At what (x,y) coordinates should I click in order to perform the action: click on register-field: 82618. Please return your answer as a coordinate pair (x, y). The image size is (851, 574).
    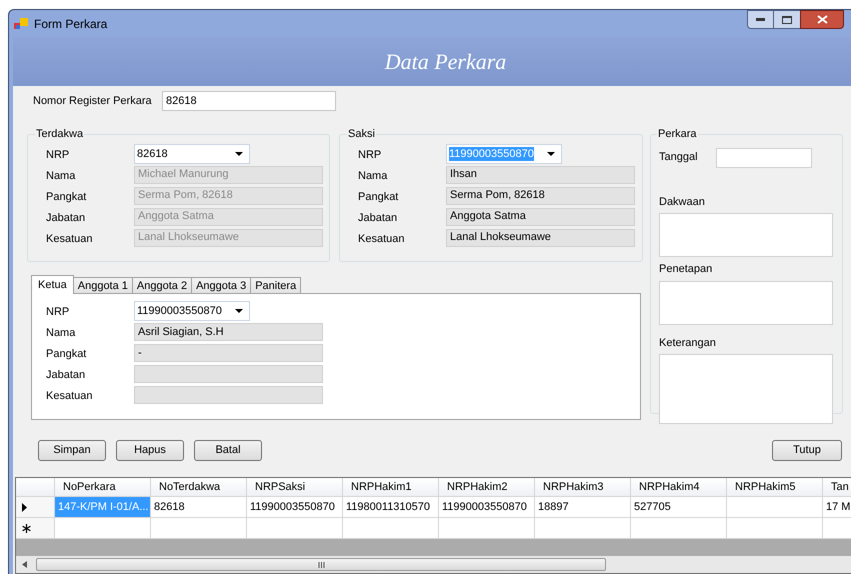
    Looking at the image, I should click on (249, 101).